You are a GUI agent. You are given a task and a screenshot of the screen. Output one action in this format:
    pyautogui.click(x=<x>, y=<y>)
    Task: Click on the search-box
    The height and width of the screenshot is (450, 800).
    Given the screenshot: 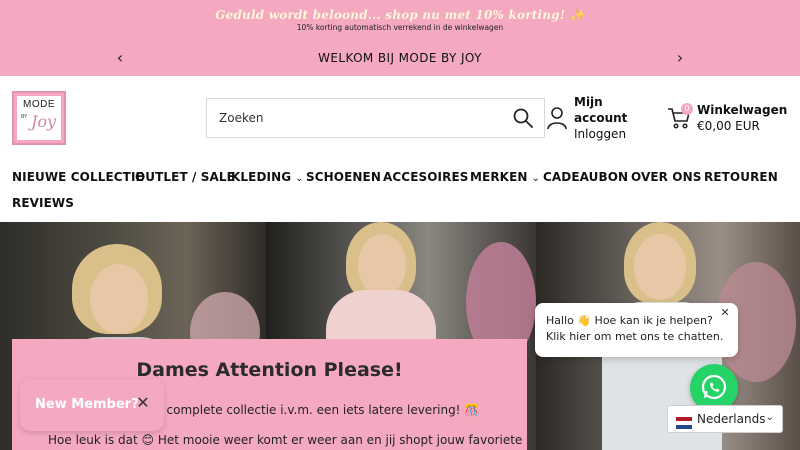 What is the action you would take?
    pyautogui.click(x=375, y=118)
    